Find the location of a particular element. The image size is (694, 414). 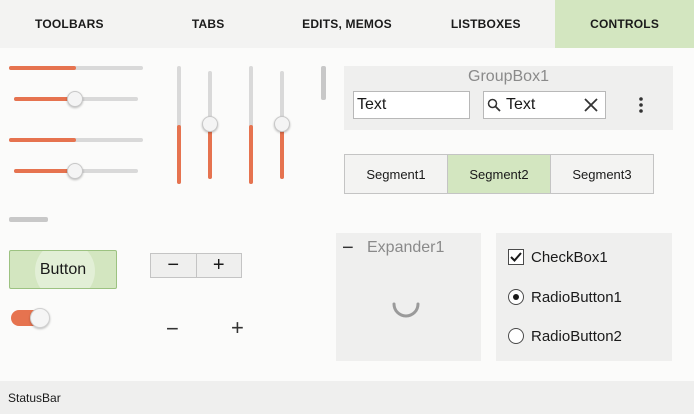

close-icon is located at coordinates (591, 105).